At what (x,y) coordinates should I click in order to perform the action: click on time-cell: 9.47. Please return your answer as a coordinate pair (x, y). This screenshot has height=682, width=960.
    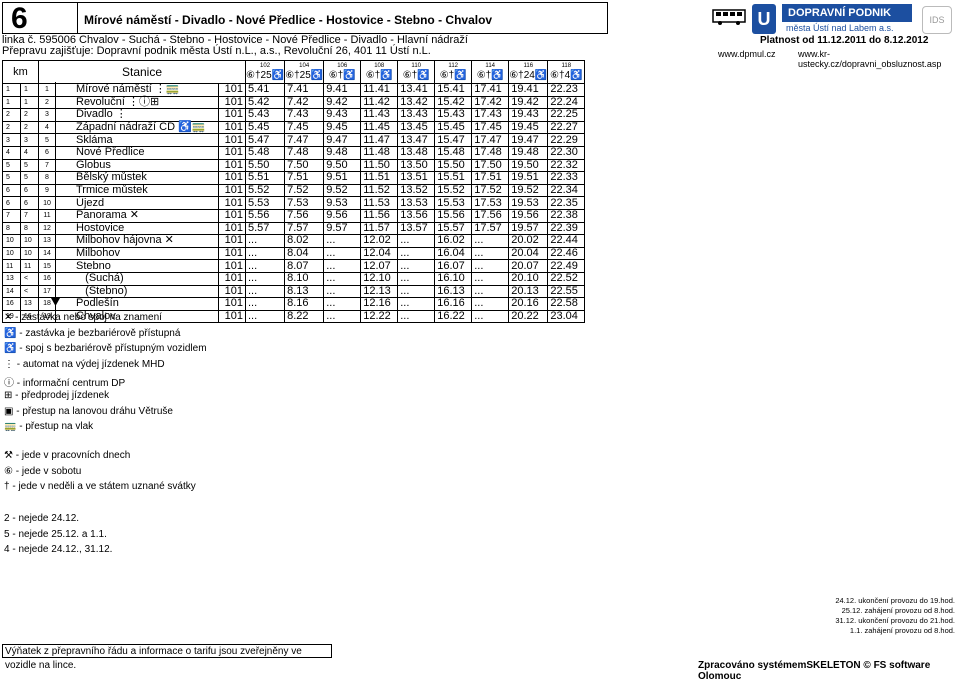
    Looking at the image, I should click on (342, 140).